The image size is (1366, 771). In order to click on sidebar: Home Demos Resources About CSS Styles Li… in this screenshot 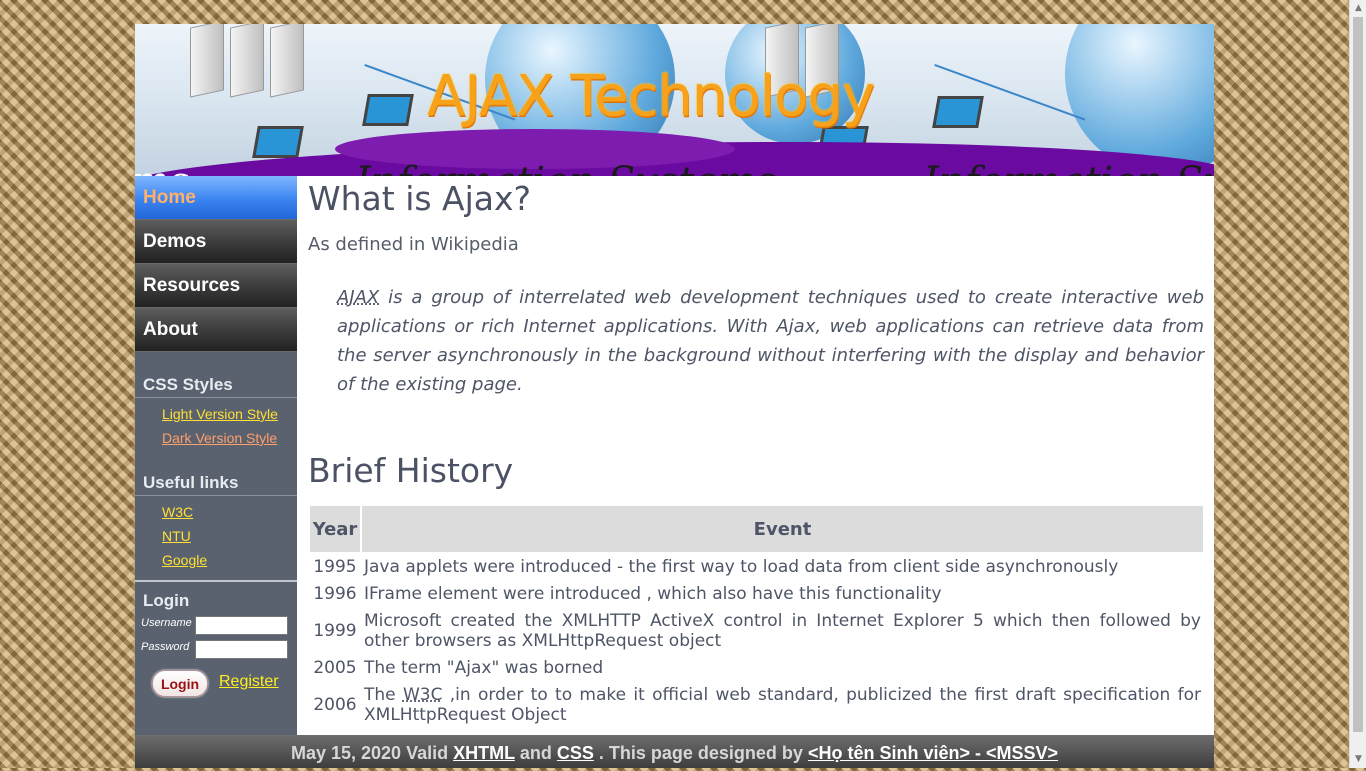, I will do `click(216, 455)`.